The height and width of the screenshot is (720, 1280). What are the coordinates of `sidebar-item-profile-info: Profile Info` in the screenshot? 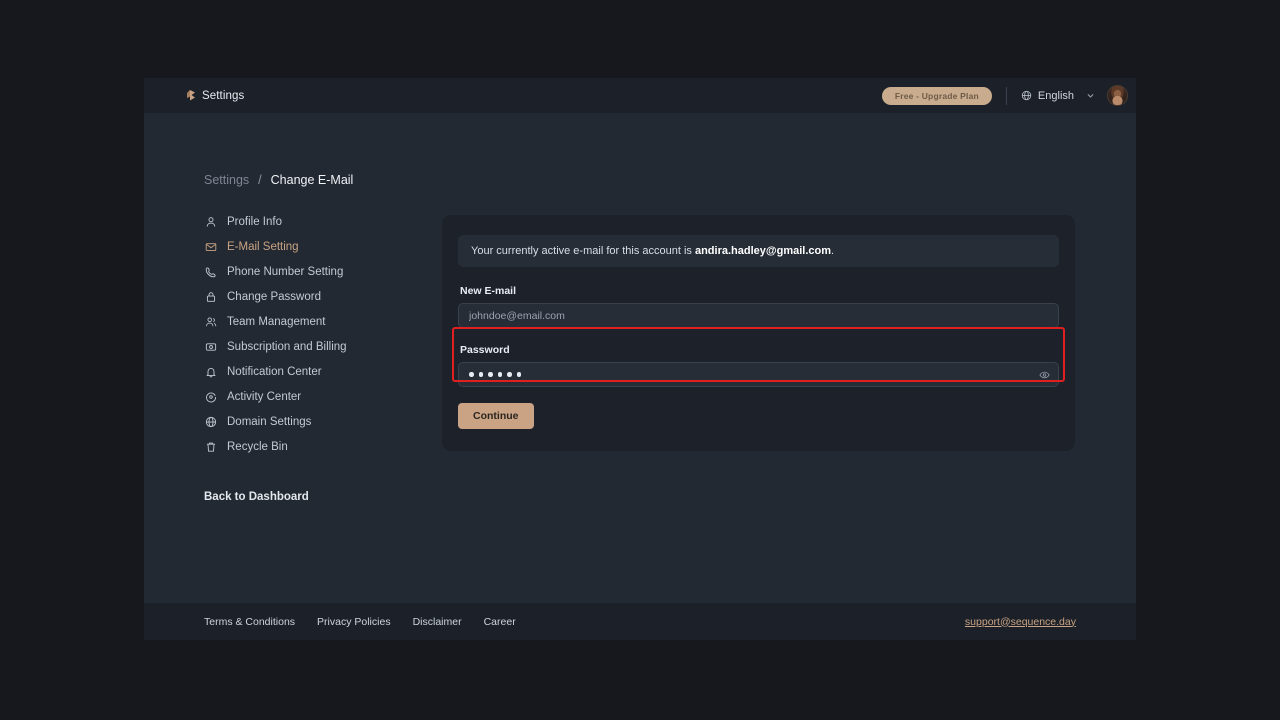 It's located at (324, 221).